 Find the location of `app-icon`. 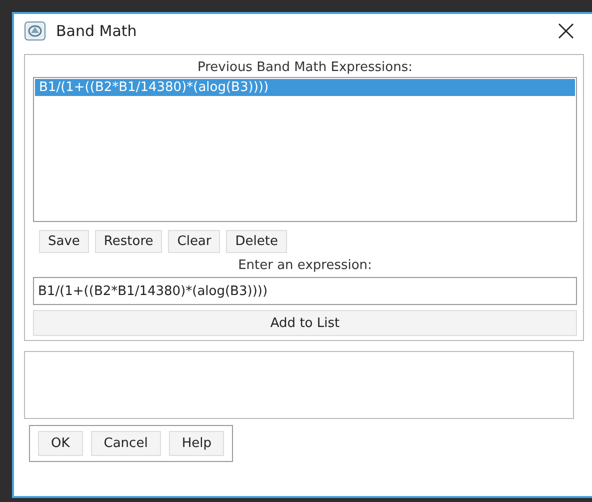

app-icon is located at coordinates (35, 31).